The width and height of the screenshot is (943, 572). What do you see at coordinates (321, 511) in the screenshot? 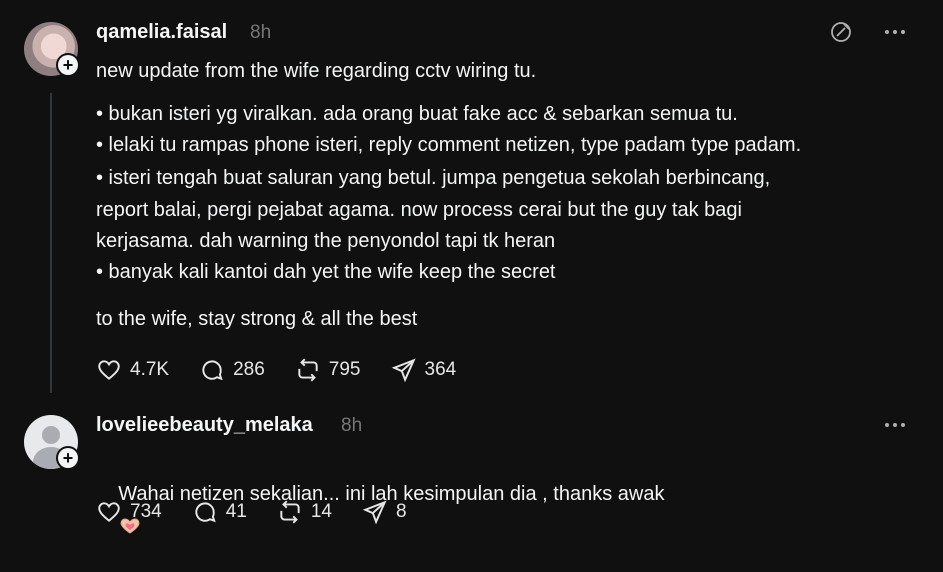
I see `repost-count: 14` at bounding box center [321, 511].